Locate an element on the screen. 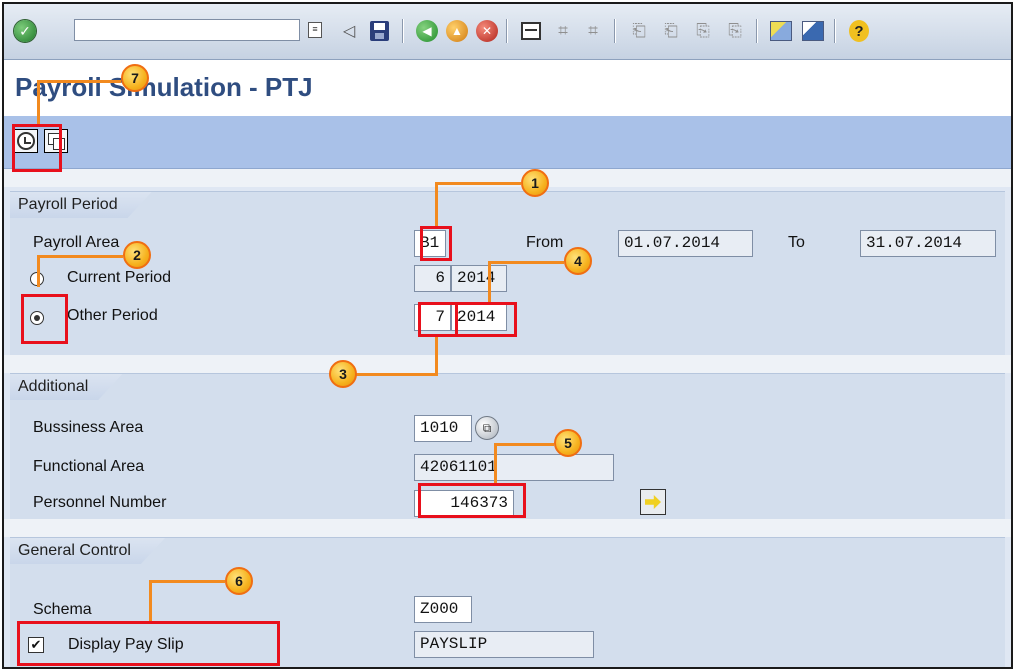 This screenshot has width=1017, height=672. shortcut-icon is located at coordinates (813, 31).